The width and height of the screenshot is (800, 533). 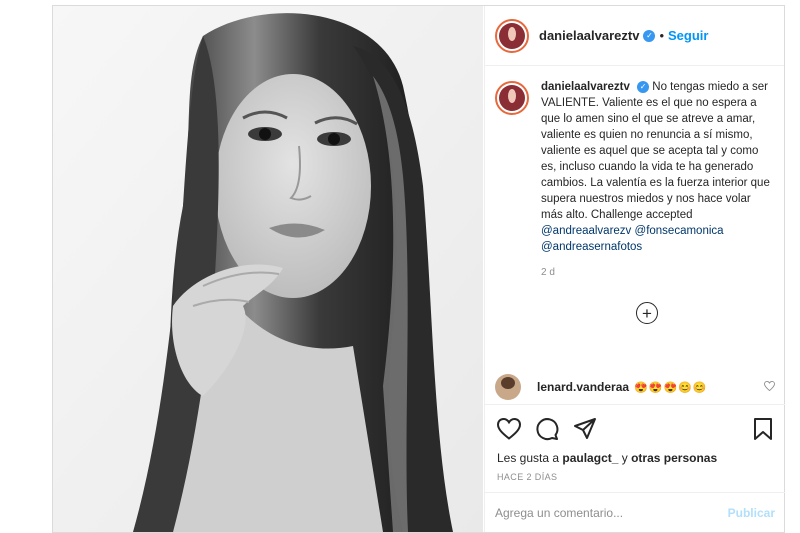 What do you see at coordinates (763, 429) in the screenshot?
I see `bookmark-icon` at bounding box center [763, 429].